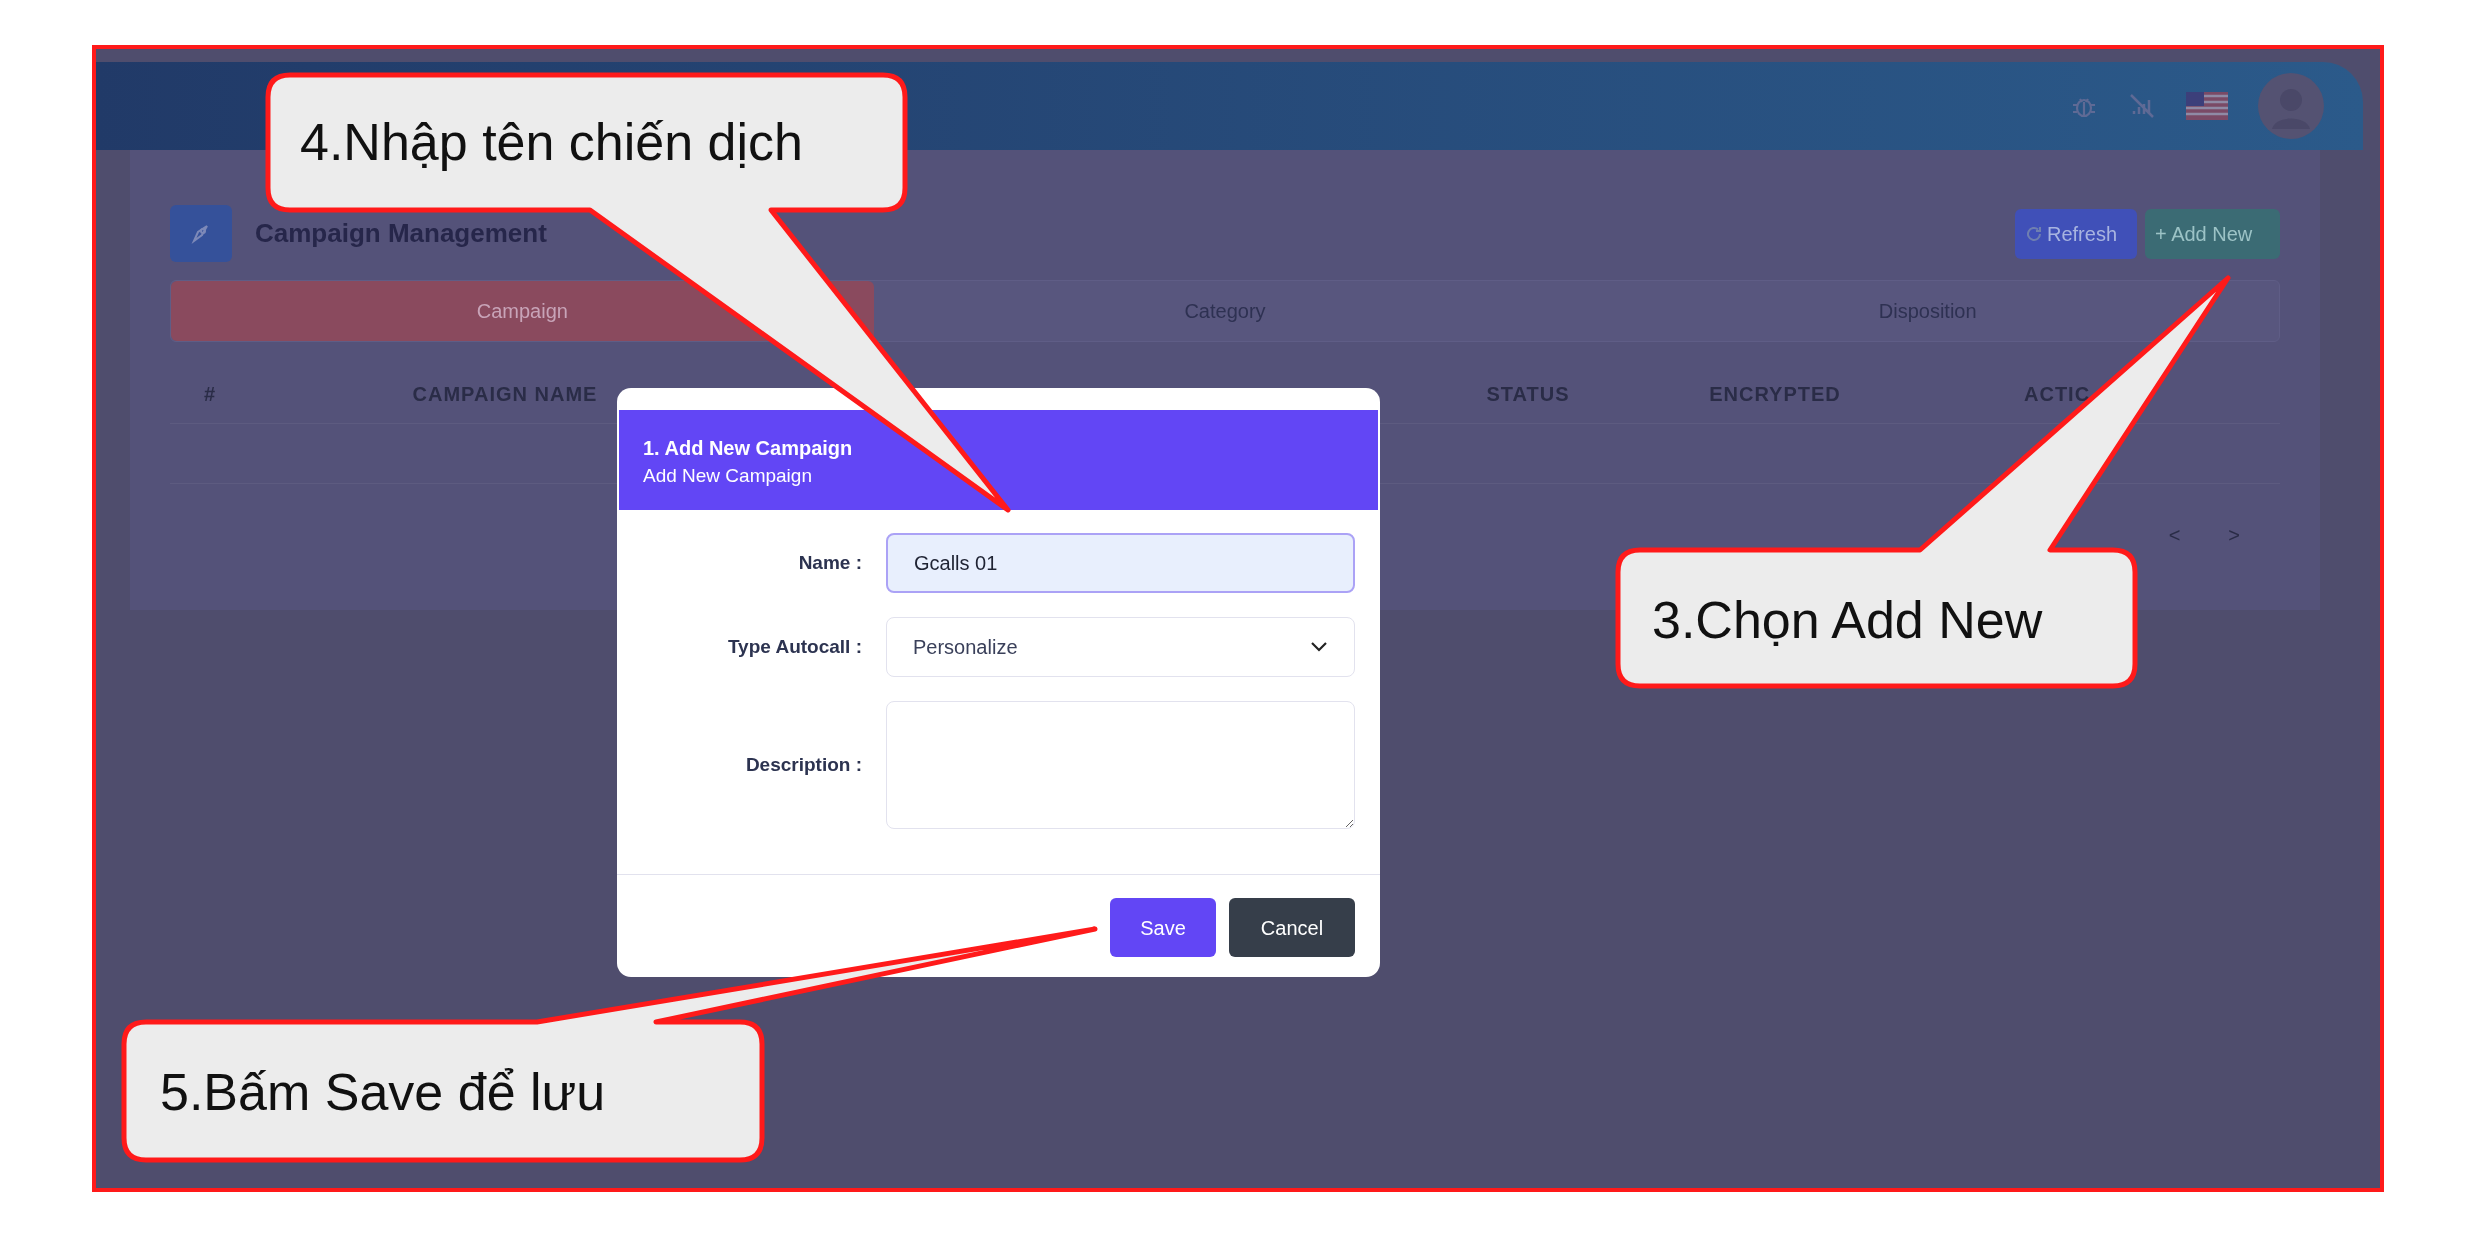 The height and width of the screenshot is (1236, 2478). I want to click on add-new-button: + Add New, so click(2212, 233).